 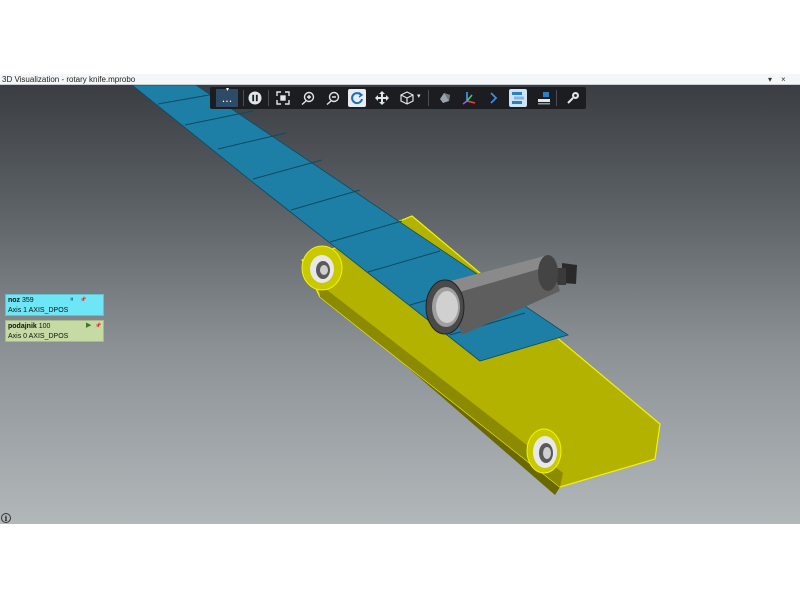 I want to click on axis-panel-details: Axis 0 AXIS_DPOS, so click(x=38, y=337).